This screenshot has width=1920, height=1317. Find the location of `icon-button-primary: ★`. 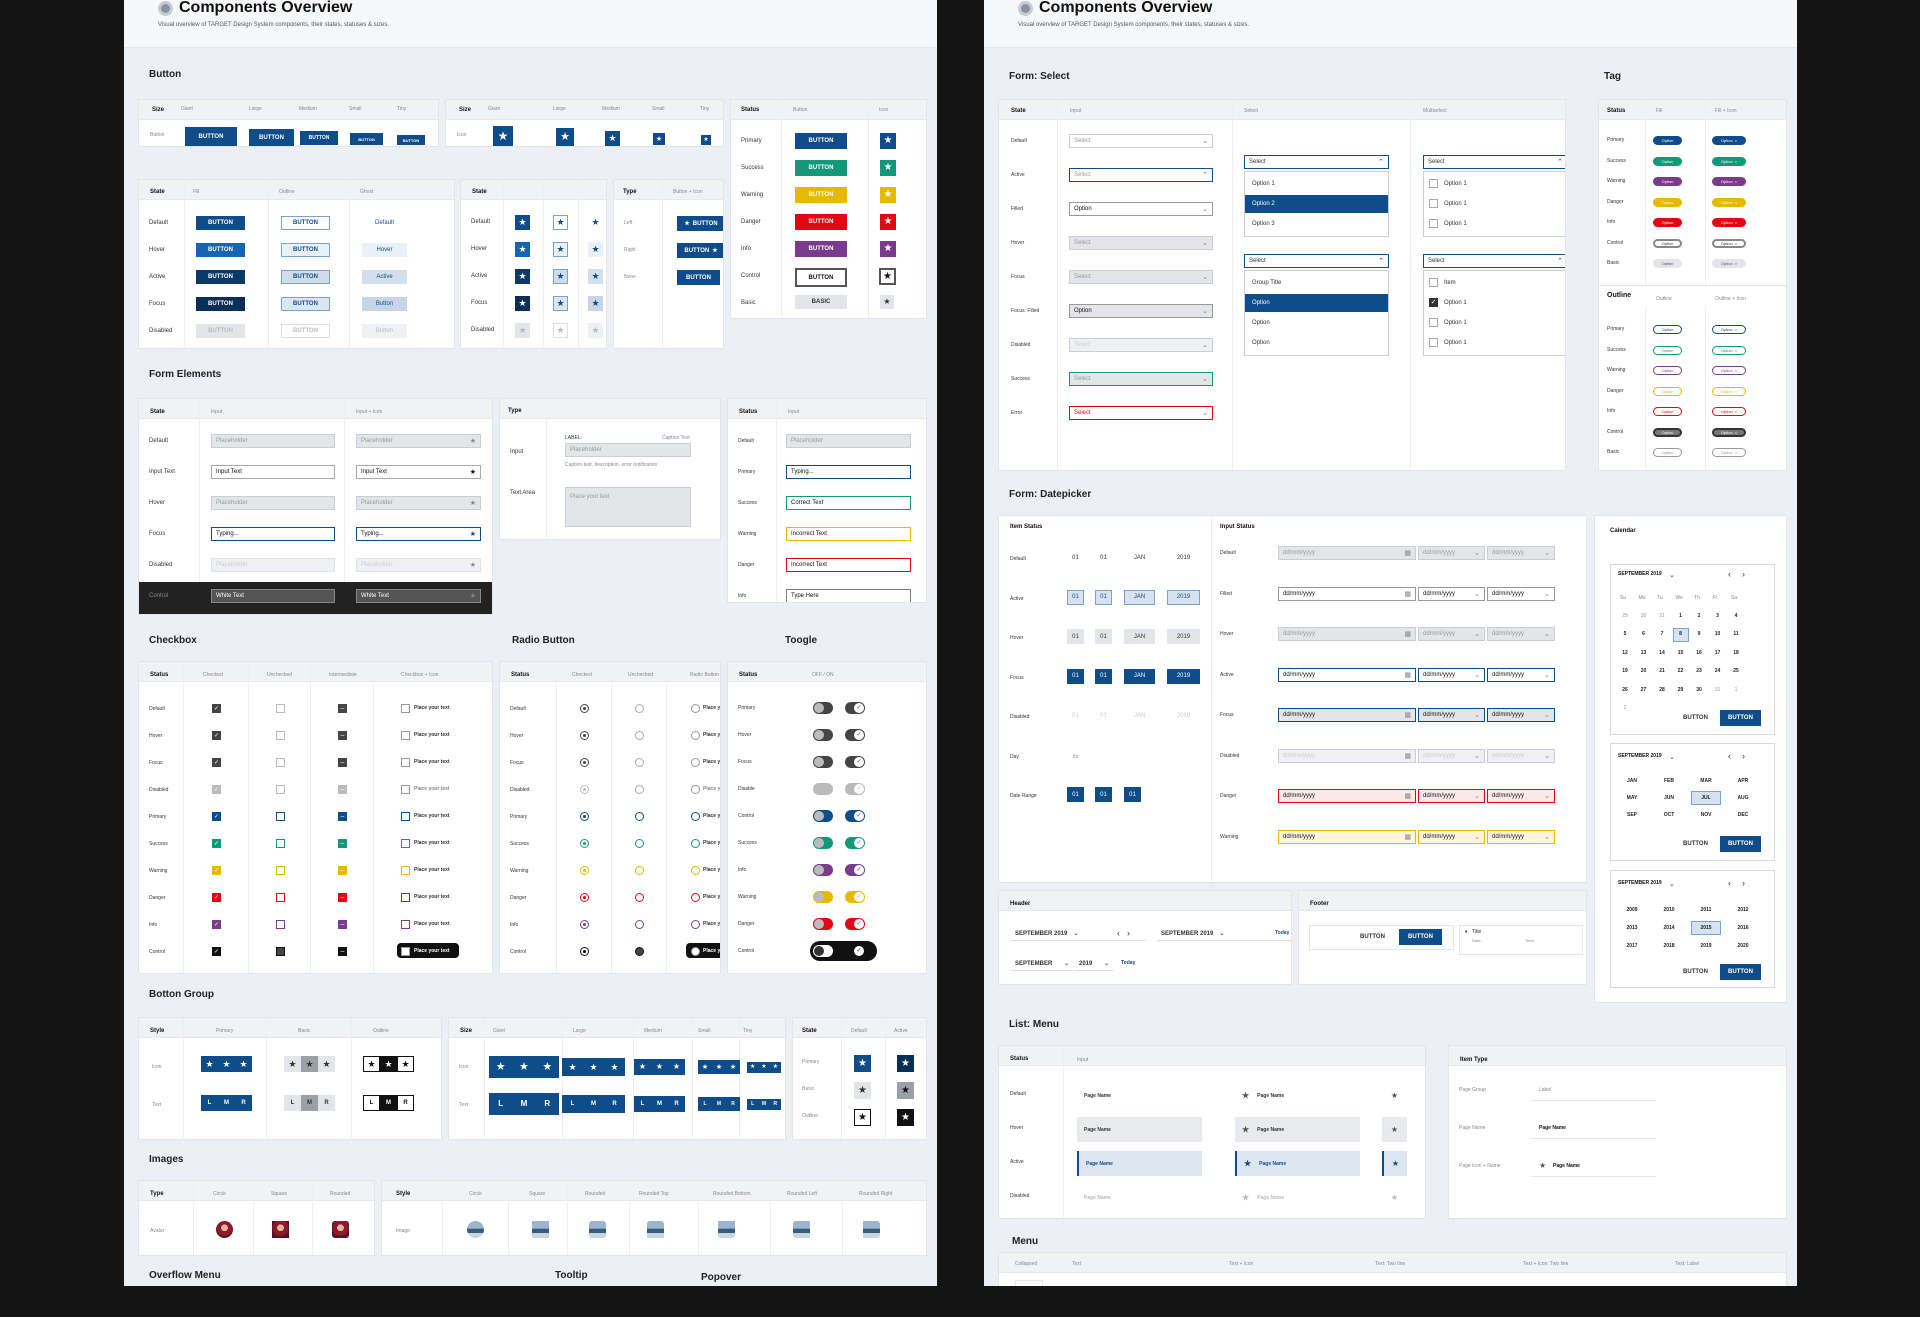

icon-button-primary: ★ is located at coordinates (888, 141).